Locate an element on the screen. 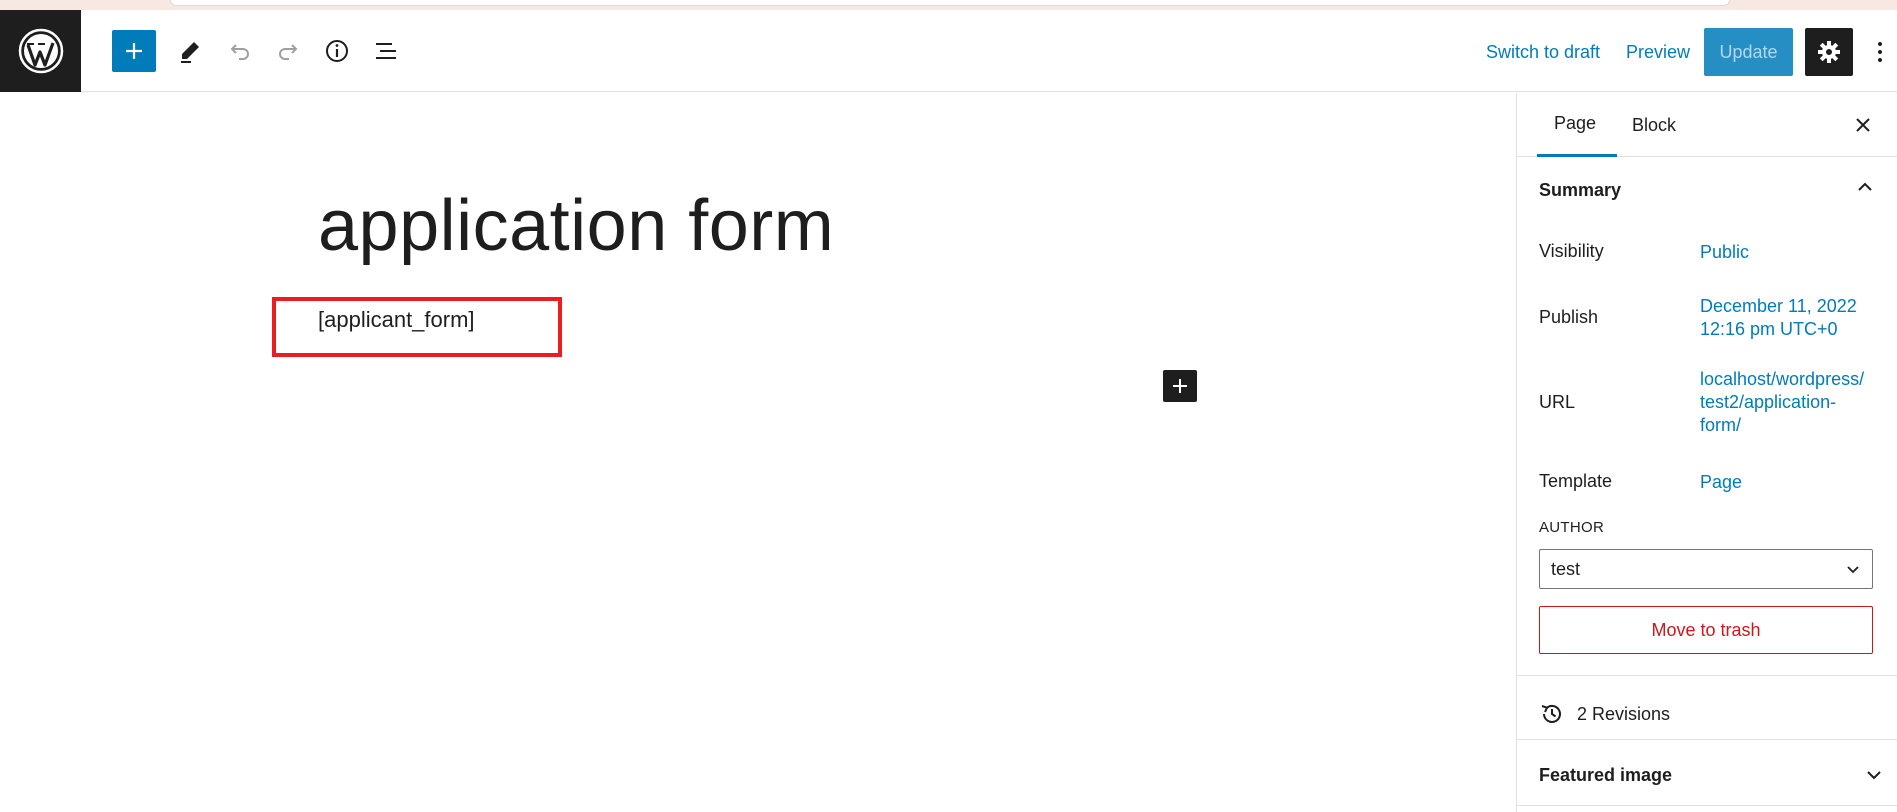 Image resolution: width=1897 pixels, height=812 pixels. browser-chrome-strip is located at coordinates (948, 5).